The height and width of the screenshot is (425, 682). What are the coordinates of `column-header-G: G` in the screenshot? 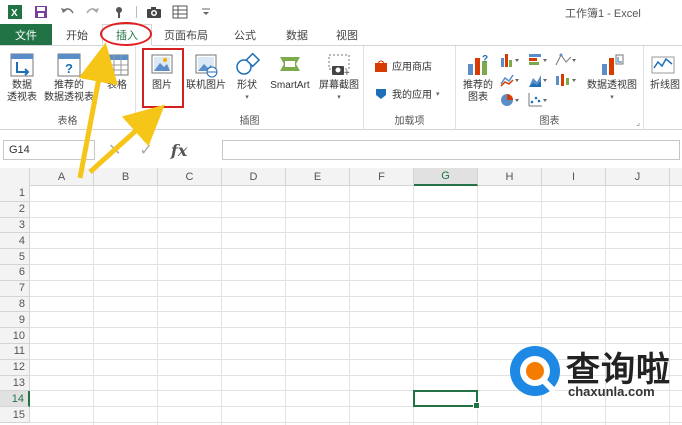 It's located at (446, 177).